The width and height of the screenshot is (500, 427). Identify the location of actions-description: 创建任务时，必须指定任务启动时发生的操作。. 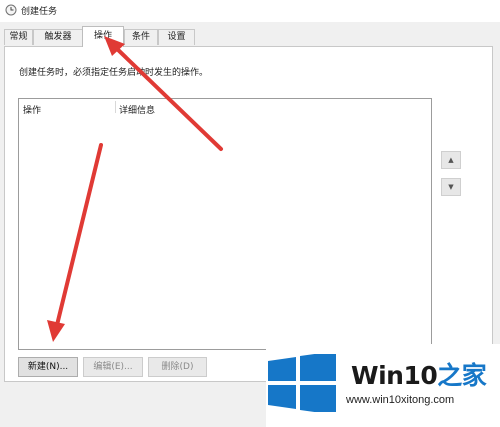
(114, 73).